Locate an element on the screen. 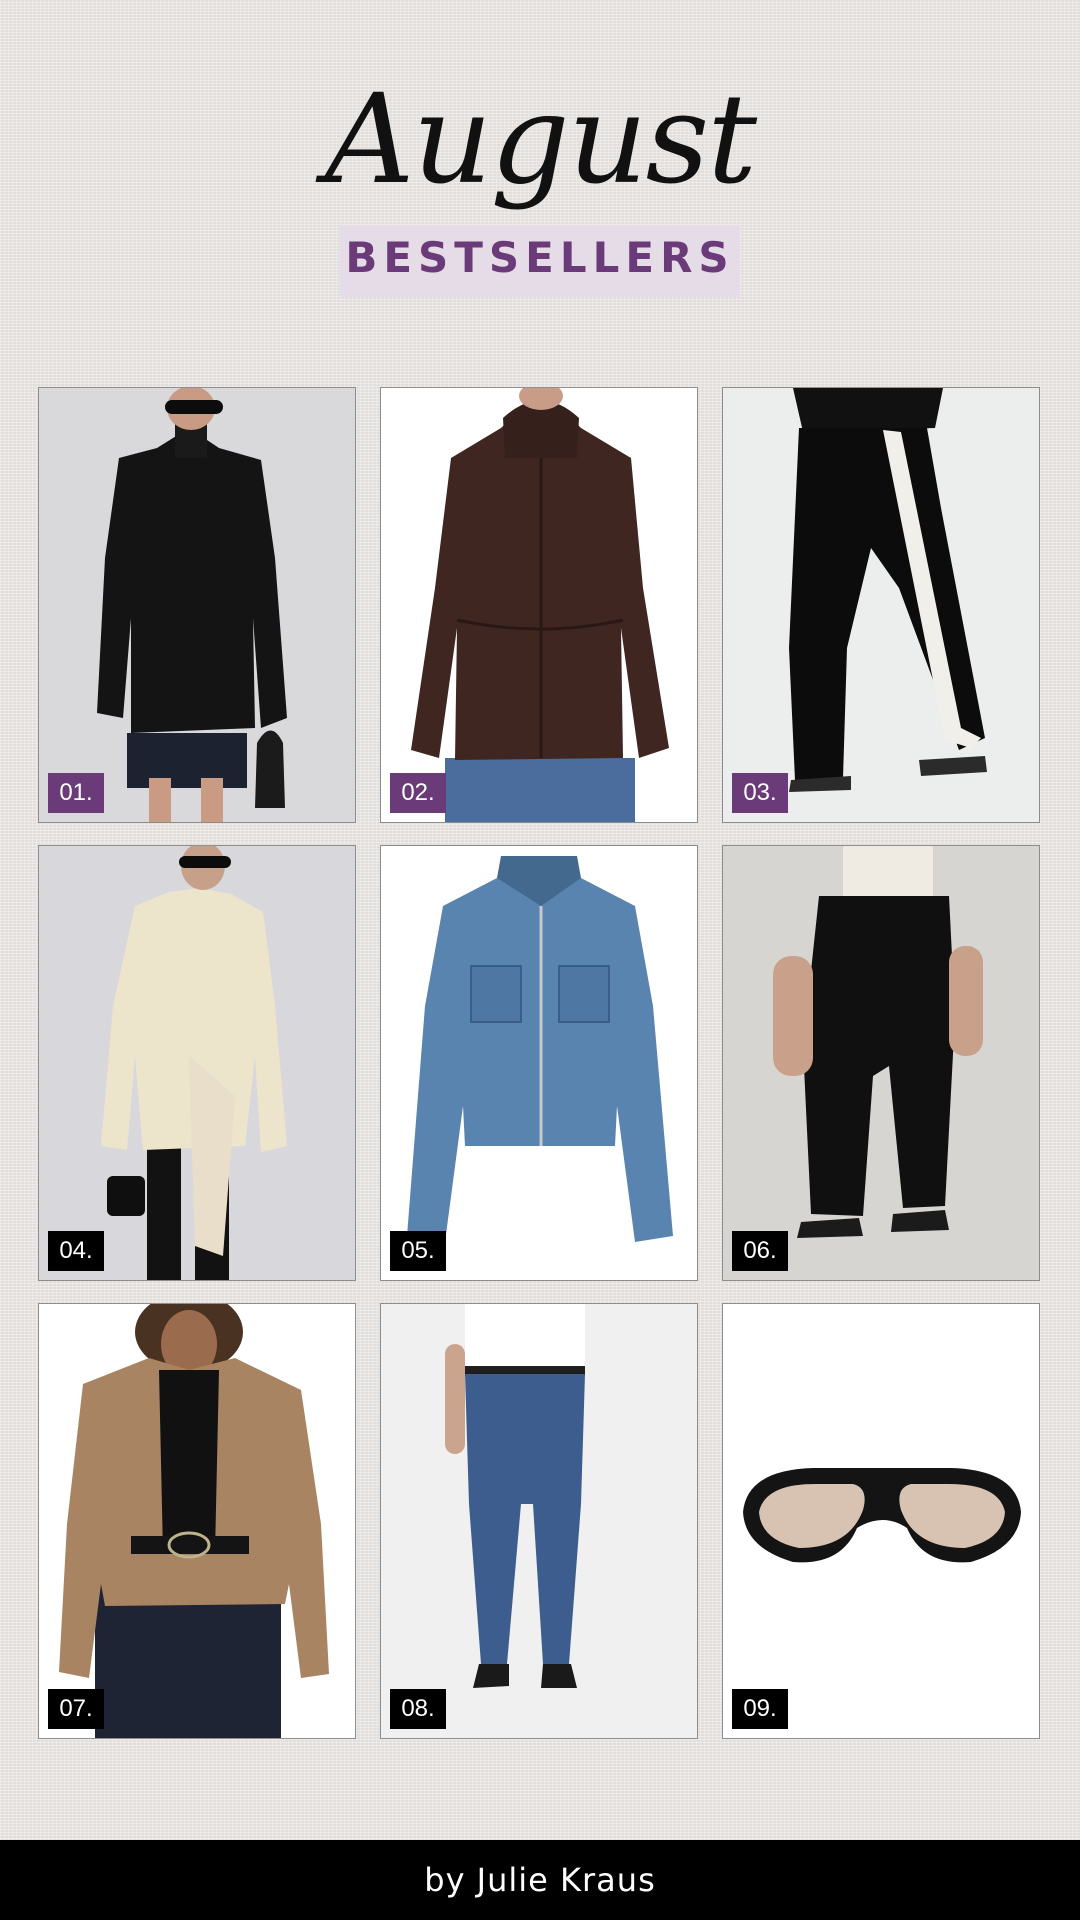  subtitle-text: BESTSELLERS is located at coordinates (540, 257).